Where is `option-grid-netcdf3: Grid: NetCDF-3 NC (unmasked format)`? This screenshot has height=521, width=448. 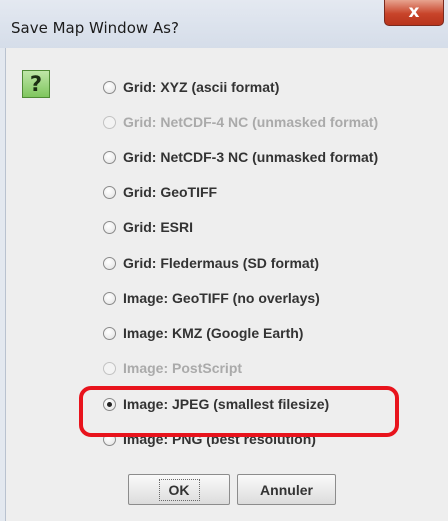
option-grid-netcdf3: Grid: NetCDF-3 NC (unmasked format) is located at coordinates (240, 157).